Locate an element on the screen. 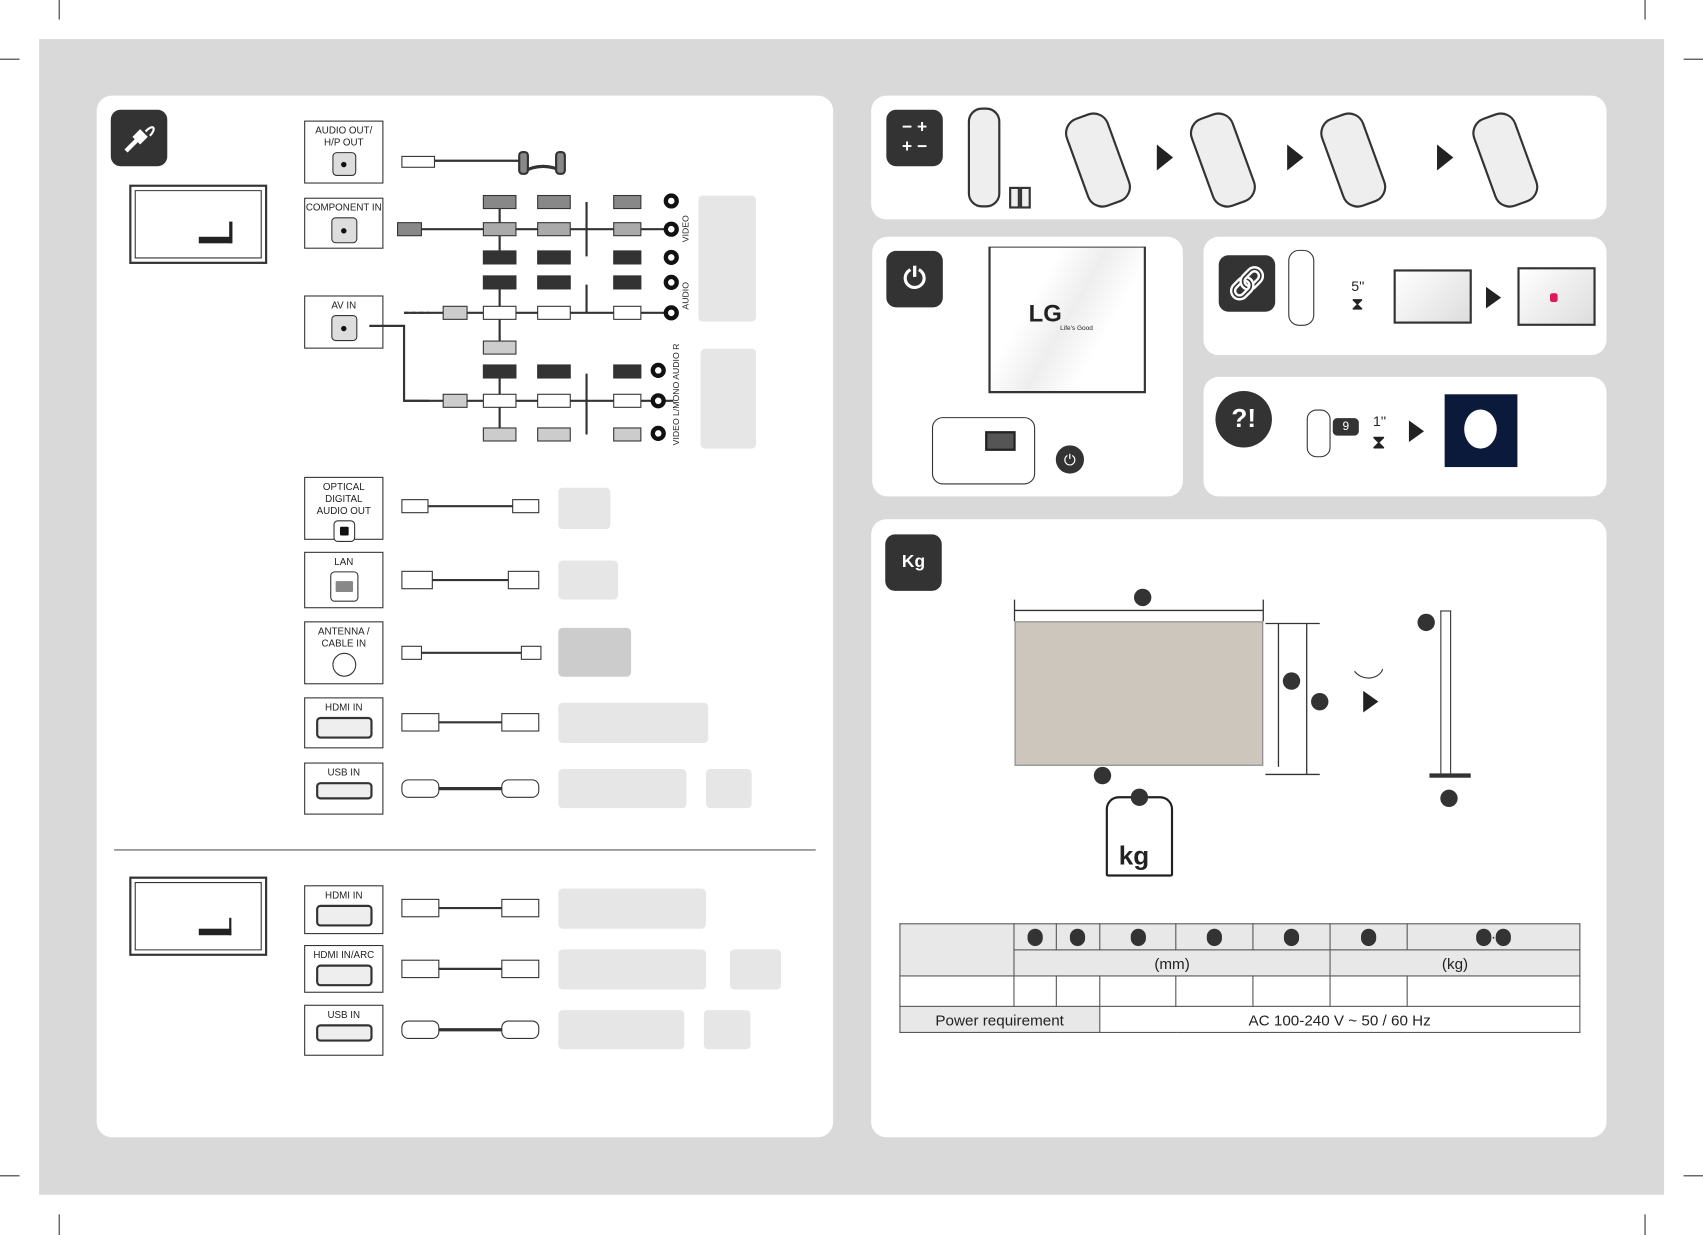 This screenshot has height=1235, width=1703. lg-tagline: Life's Good is located at coordinates (1076, 329).